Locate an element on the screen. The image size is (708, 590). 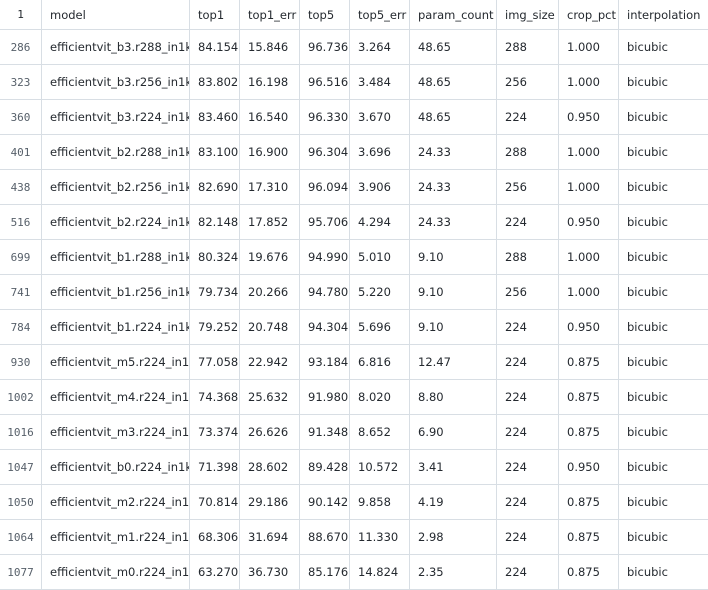
line-number: 1064 is located at coordinates (21, 537).